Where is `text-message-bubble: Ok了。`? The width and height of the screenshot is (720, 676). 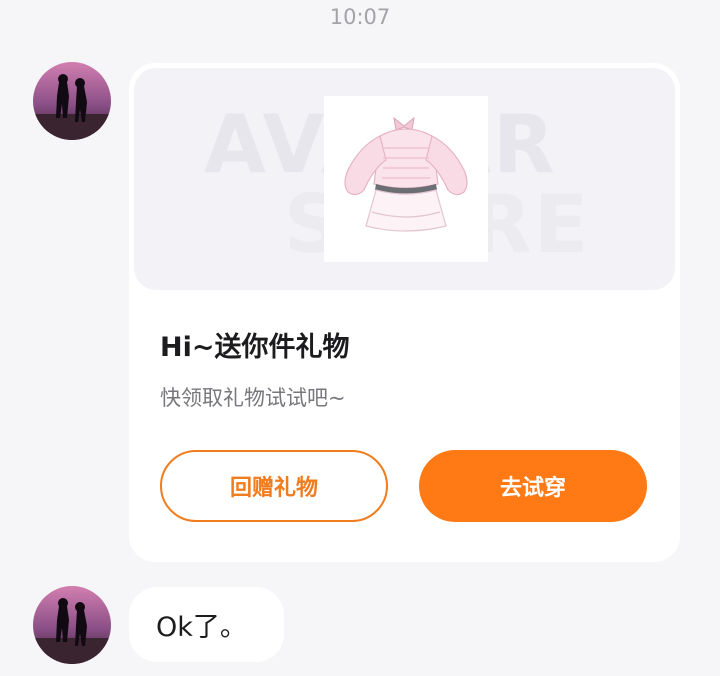 text-message-bubble: Ok了。 is located at coordinates (206, 624).